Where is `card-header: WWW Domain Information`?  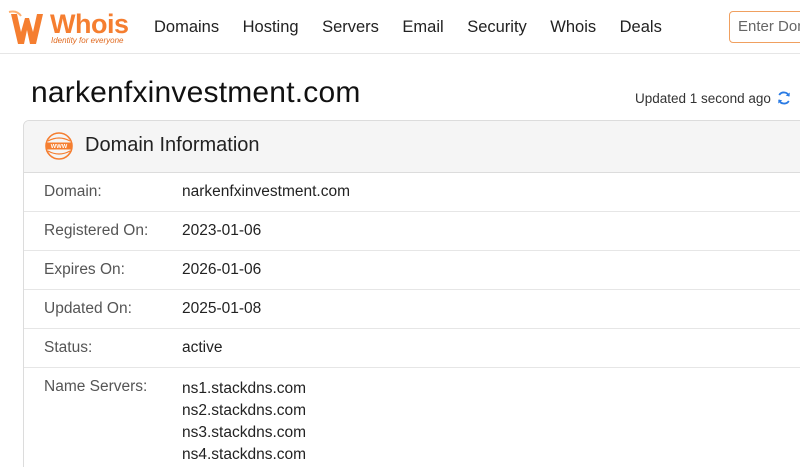
card-header: WWW Domain Information is located at coordinates (412, 147).